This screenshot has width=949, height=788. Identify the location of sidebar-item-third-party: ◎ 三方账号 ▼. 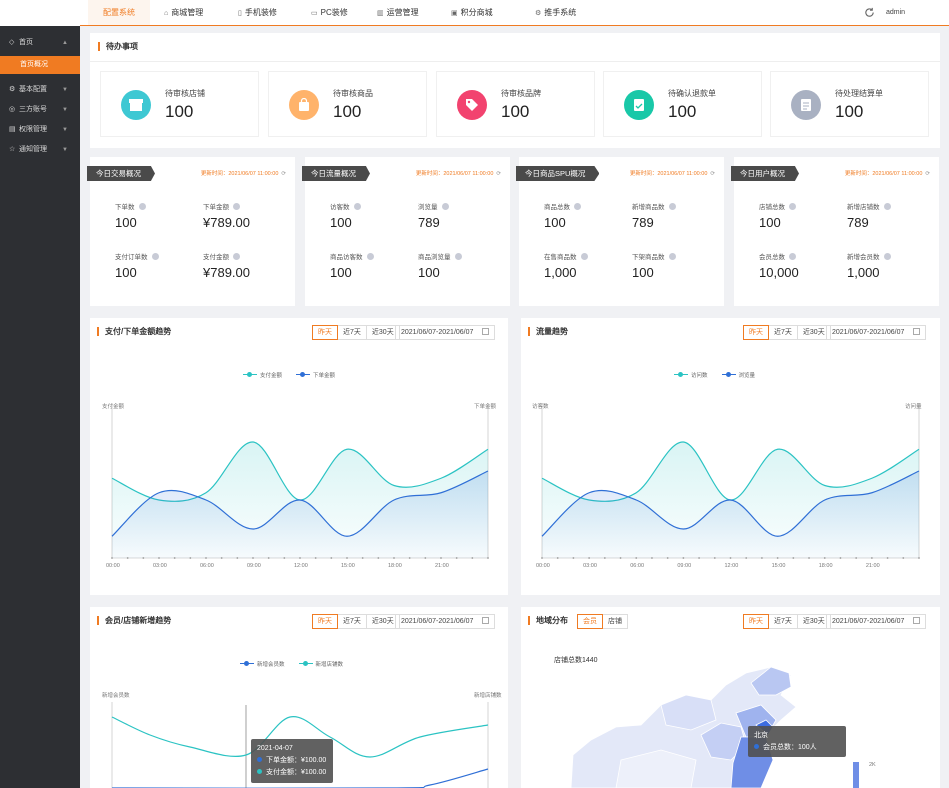
(40, 110).